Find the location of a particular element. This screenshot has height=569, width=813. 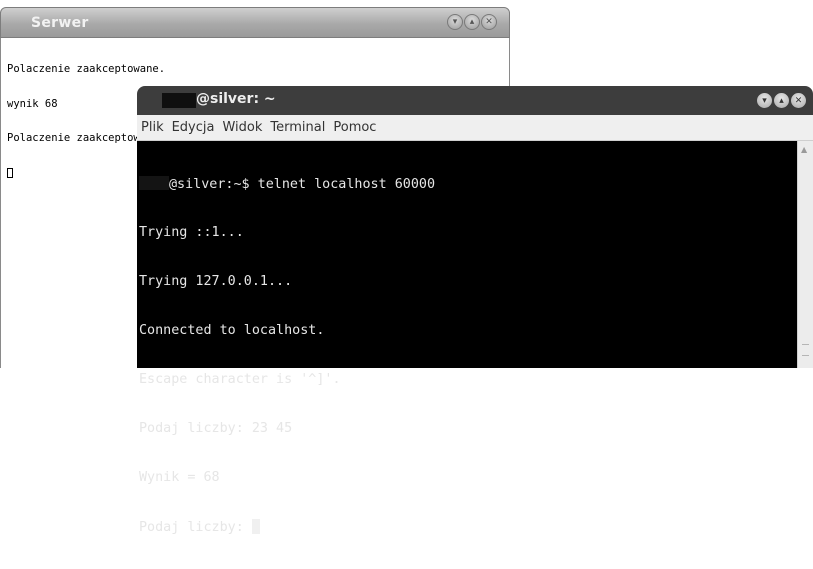

menu-widok: Widok is located at coordinates (242, 127).